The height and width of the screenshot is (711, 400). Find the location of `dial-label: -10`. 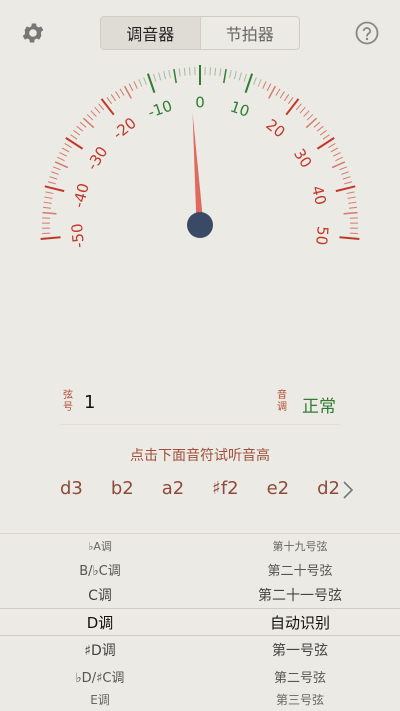

dial-label: -10 is located at coordinates (160, 109).